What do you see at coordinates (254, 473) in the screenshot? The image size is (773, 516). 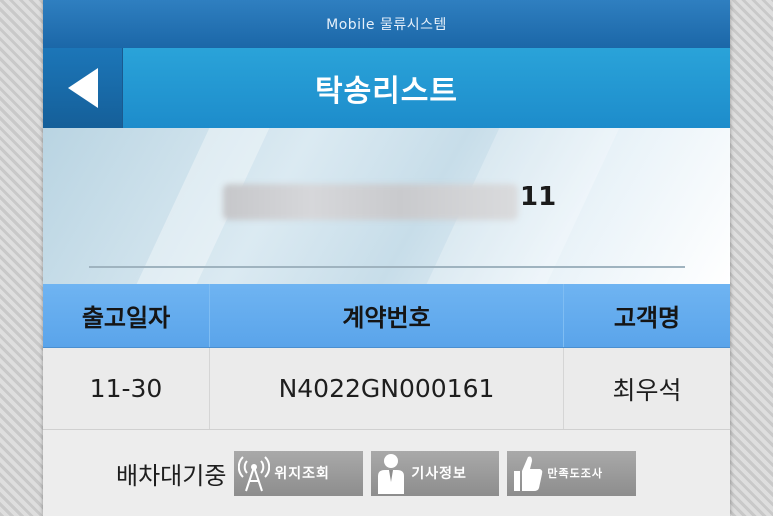 I see `signal-tower-icon` at bounding box center [254, 473].